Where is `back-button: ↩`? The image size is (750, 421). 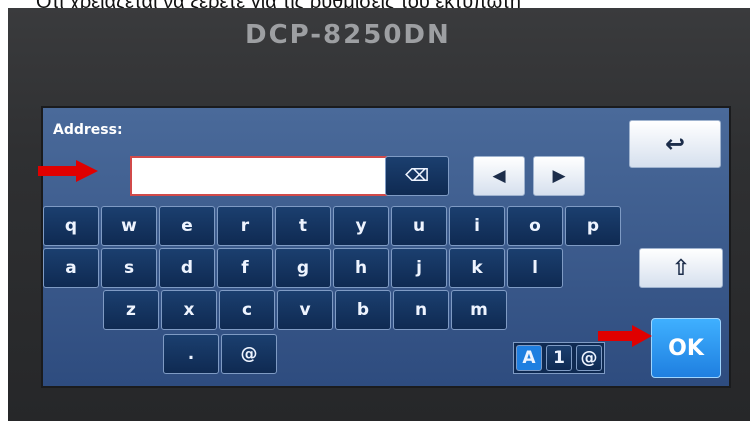 back-button: ↩ is located at coordinates (675, 144).